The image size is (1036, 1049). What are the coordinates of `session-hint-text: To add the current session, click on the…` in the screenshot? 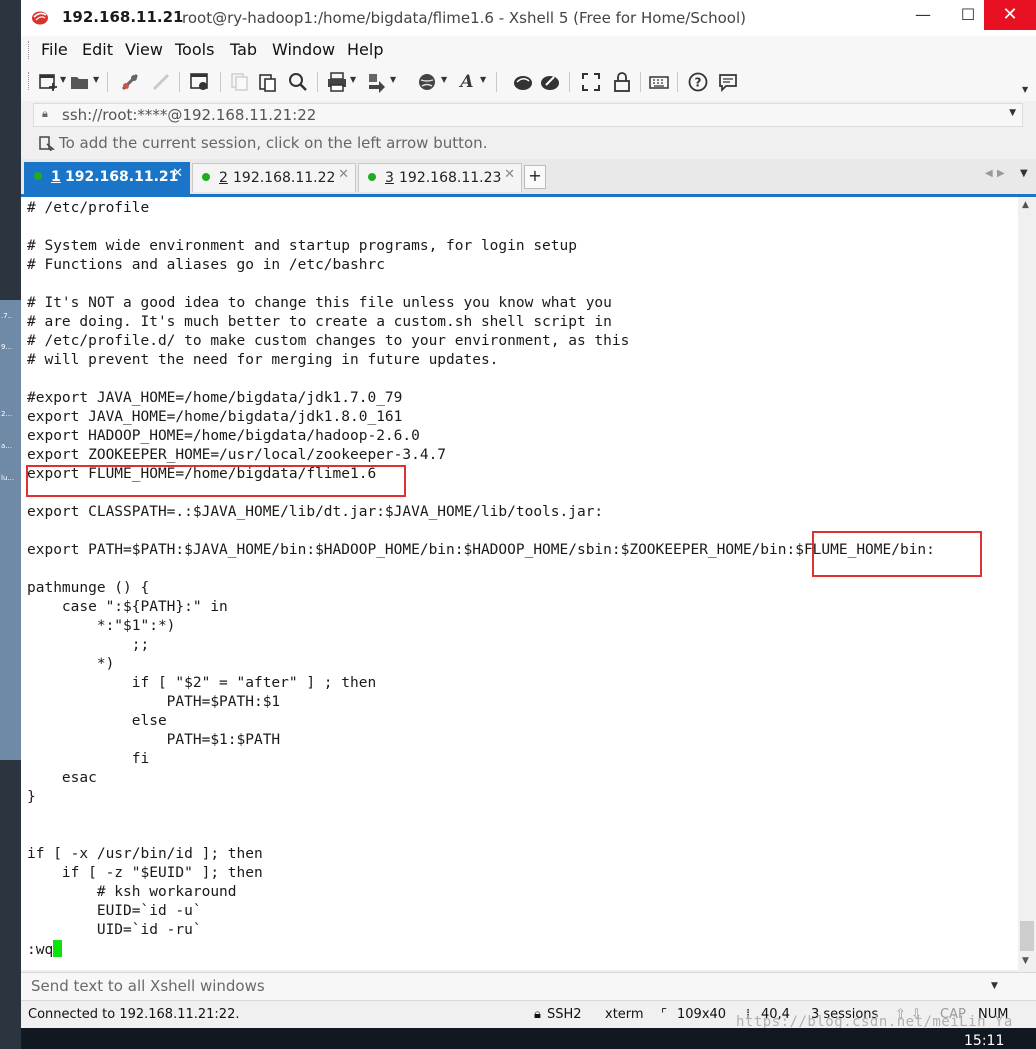 It's located at (273, 143).